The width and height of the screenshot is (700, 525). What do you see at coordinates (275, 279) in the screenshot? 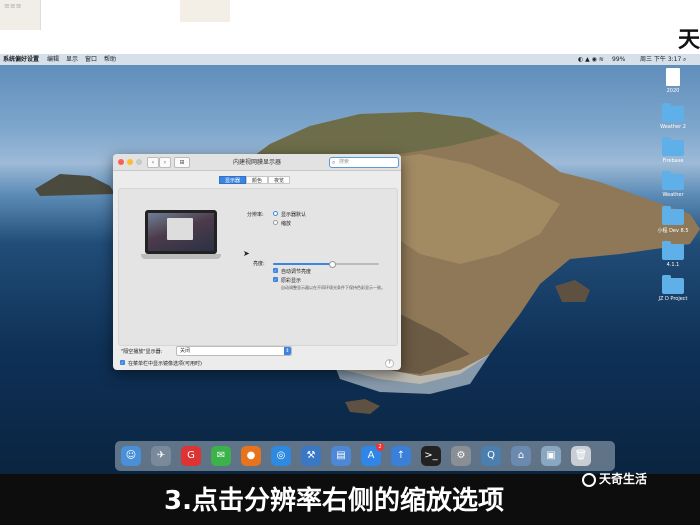
I see `truetone-checkbox: ✓` at bounding box center [275, 279].